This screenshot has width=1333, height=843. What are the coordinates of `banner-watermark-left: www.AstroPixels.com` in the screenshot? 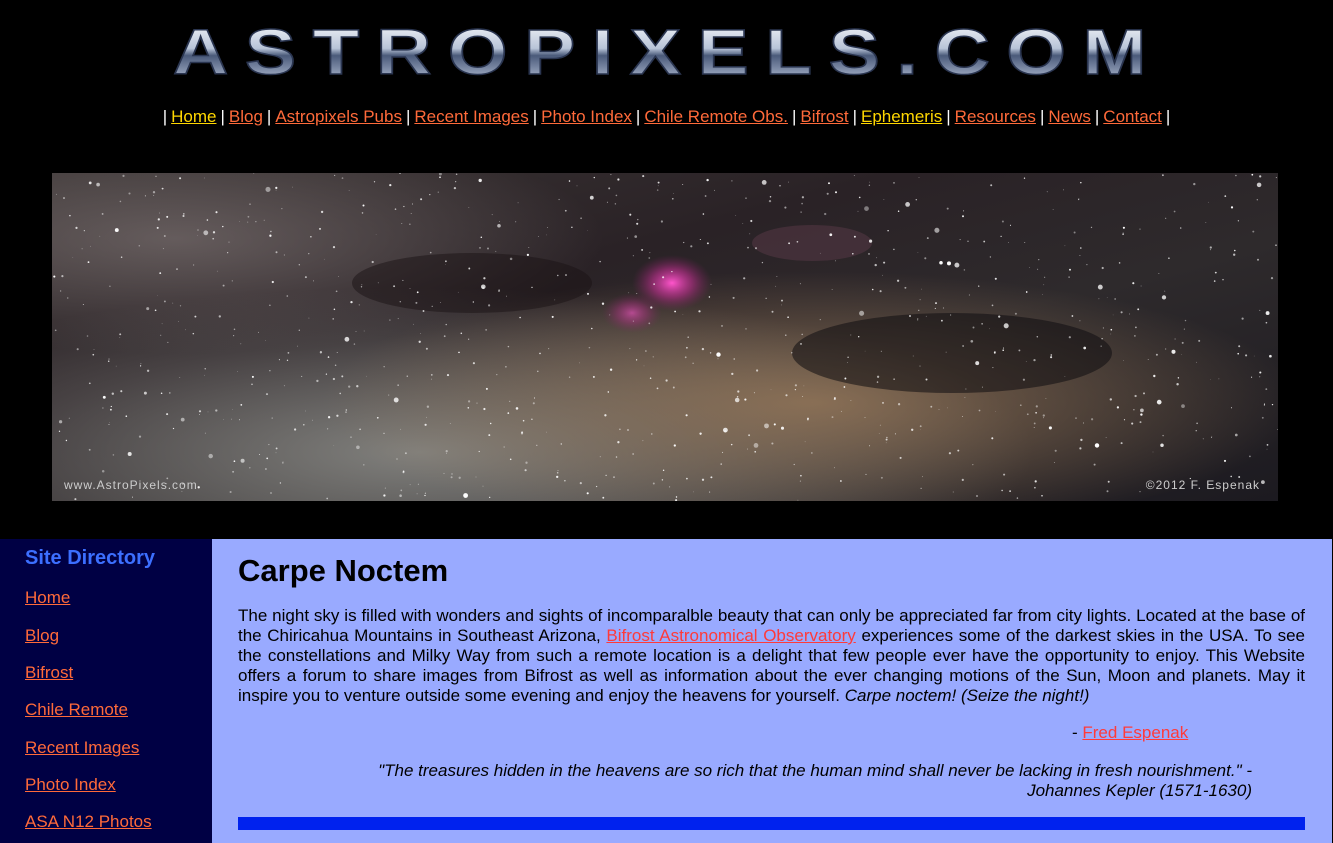 It's located at (130, 485).